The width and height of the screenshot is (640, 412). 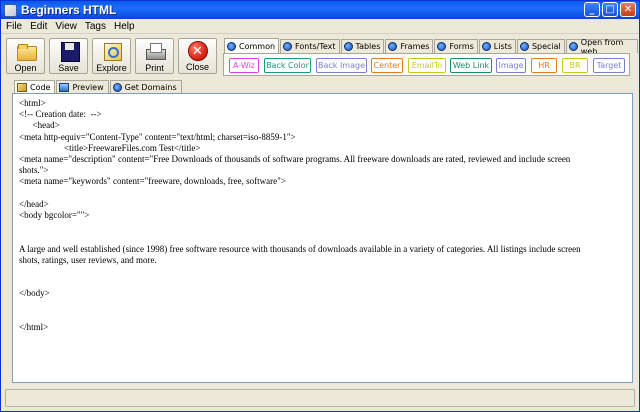 What do you see at coordinates (22, 87) in the screenshot?
I see `code-icon` at bounding box center [22, 87].